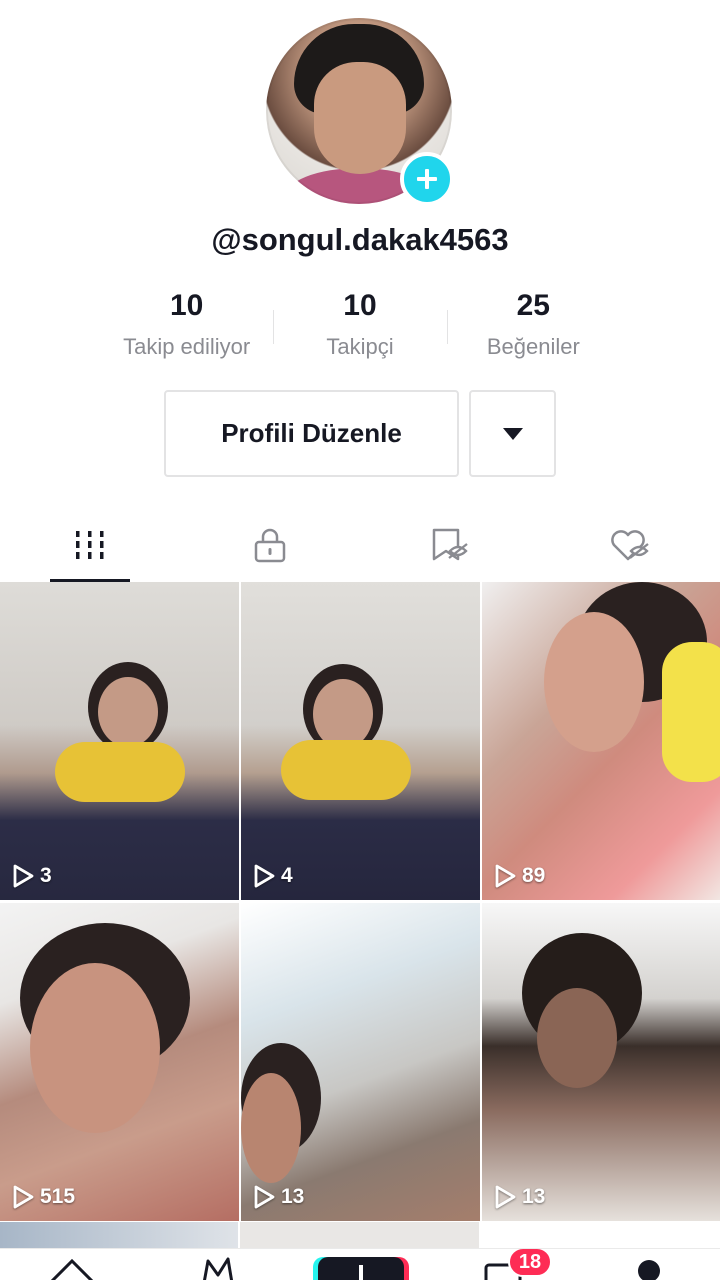  I want to click on profile-actions: Profili Düzenle, so click(360, 433).